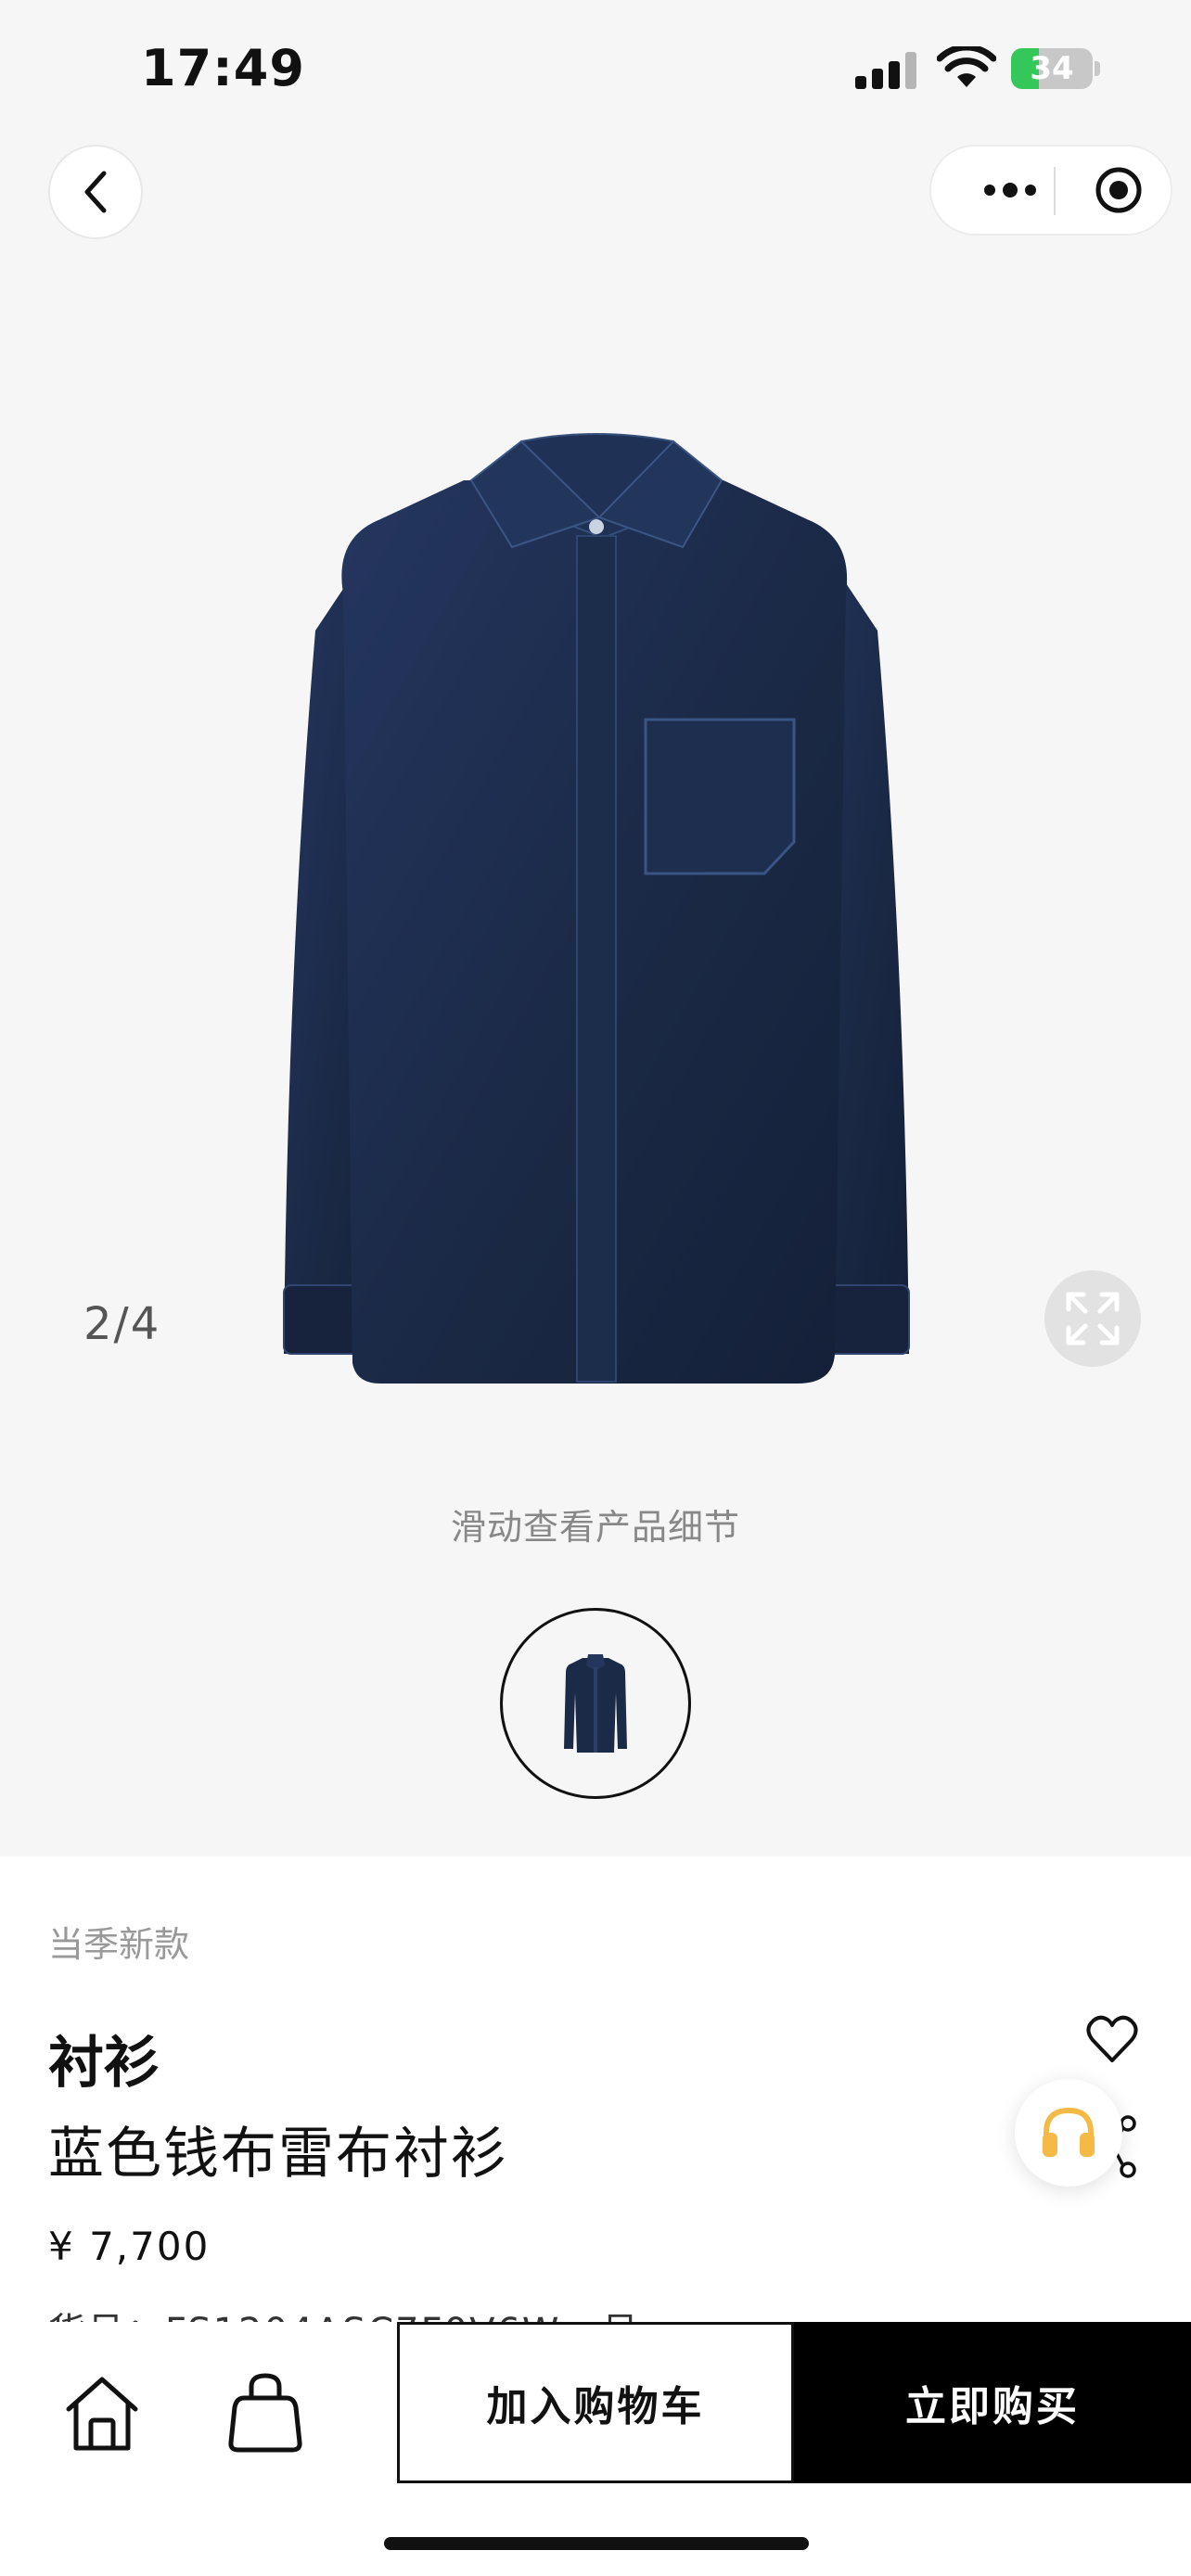  Describe the element at coordinates (595, 2402) in the screenshot. I see `add-to-cart-button: 加入购物车` at that location.